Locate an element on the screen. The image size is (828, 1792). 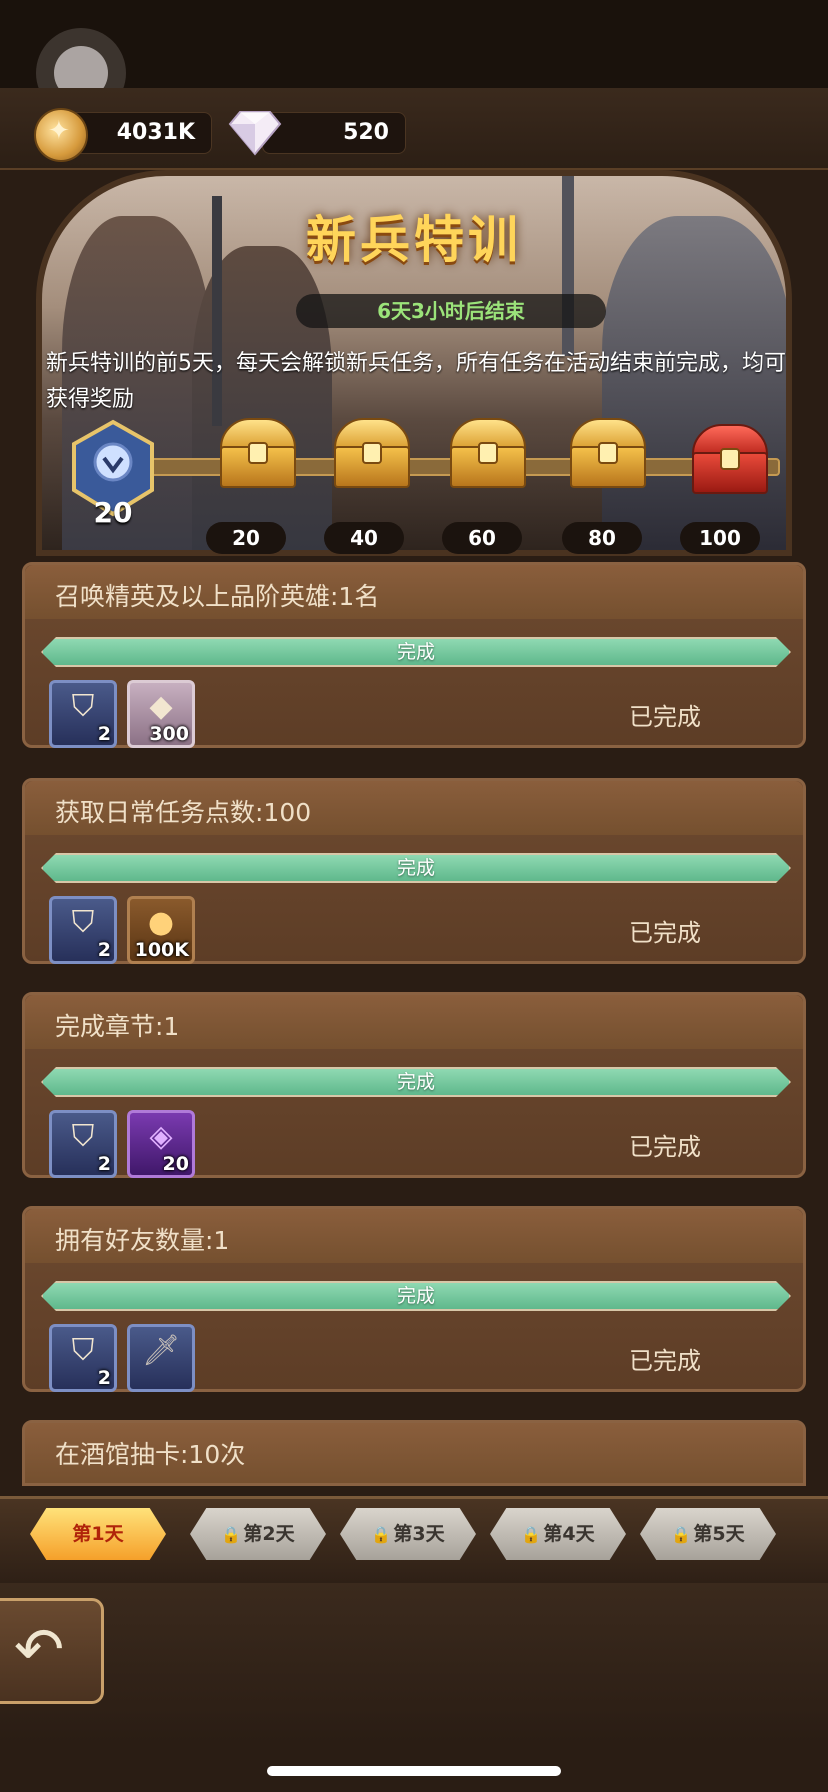
task-title: 获取日常任务点数:100 is located at coordinates (183, 812).